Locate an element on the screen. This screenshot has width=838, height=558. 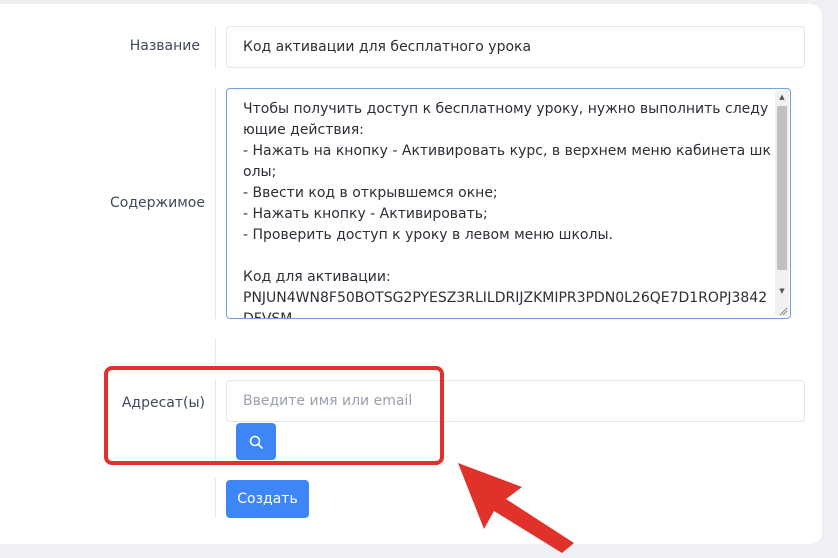
scrollbar-thumb is located at coordinates (782, 188).